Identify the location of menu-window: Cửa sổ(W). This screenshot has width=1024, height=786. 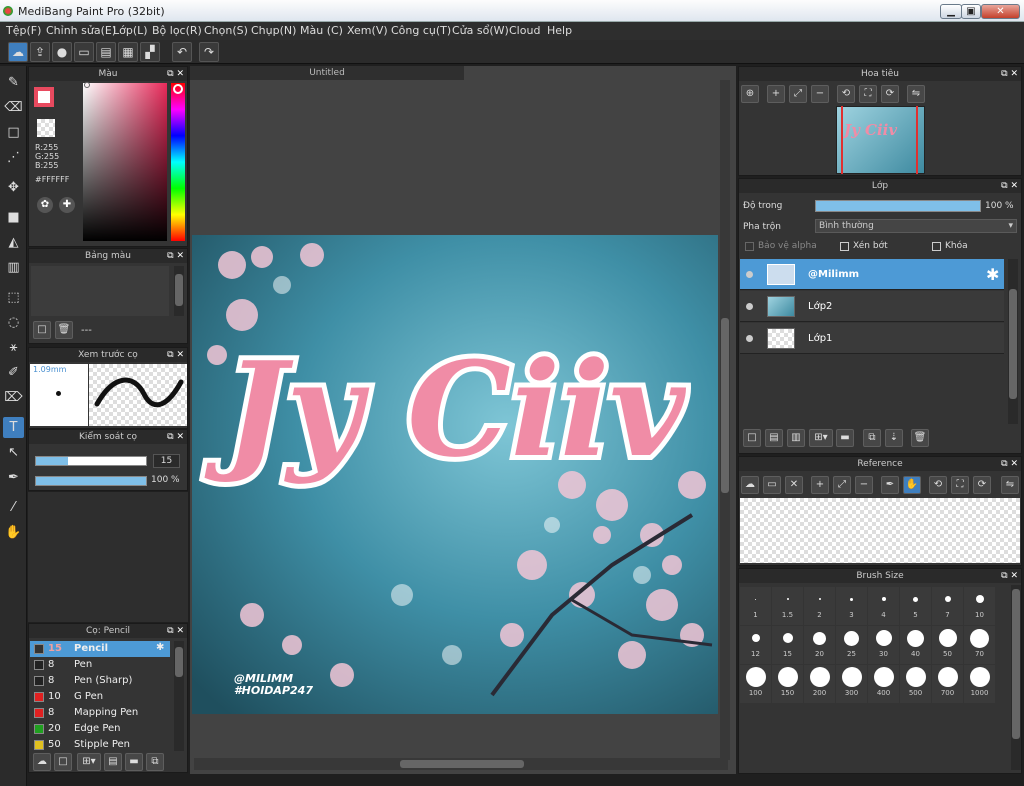
(480, 30).